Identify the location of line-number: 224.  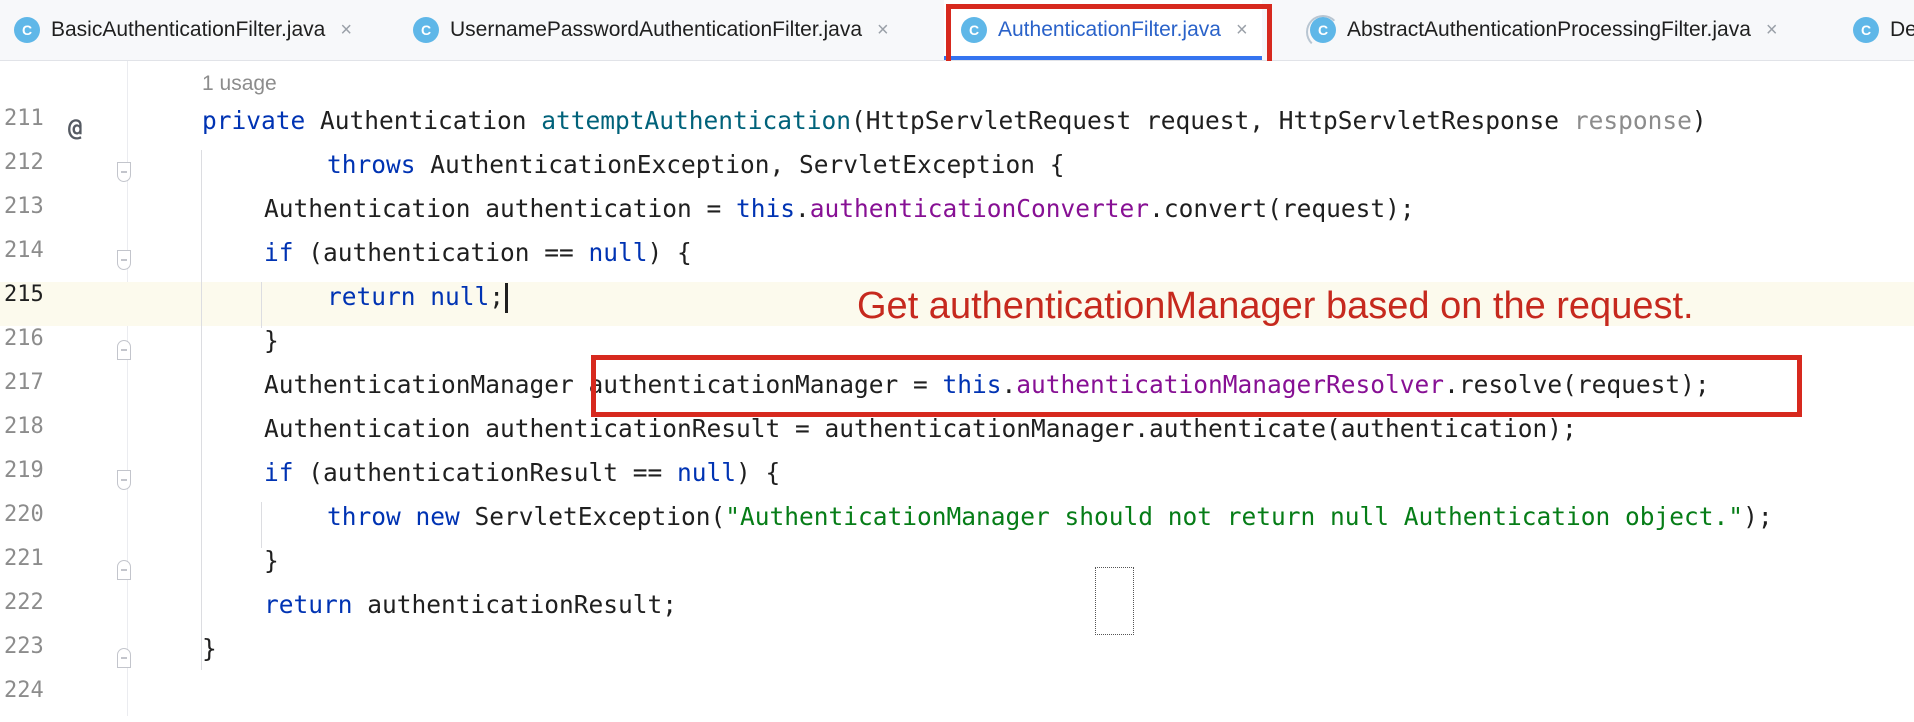
(27, 700).